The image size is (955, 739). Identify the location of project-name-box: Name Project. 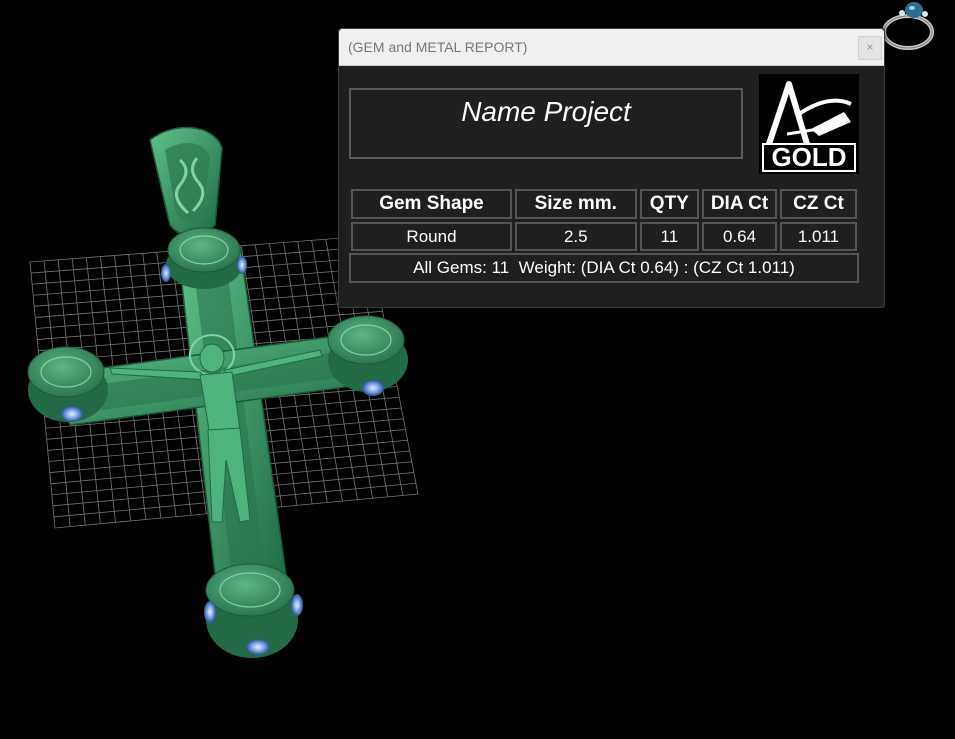
(546, 123).